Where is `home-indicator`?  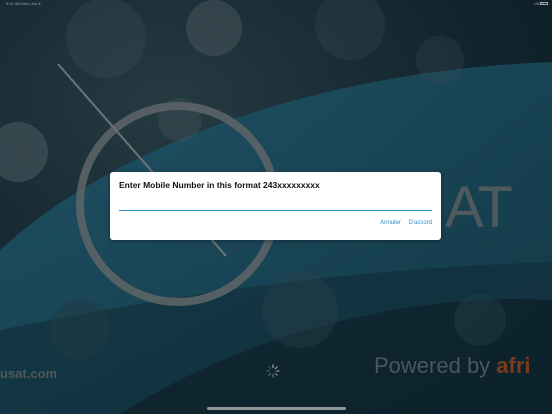
home-indicator is located at coordinates (276, 408).